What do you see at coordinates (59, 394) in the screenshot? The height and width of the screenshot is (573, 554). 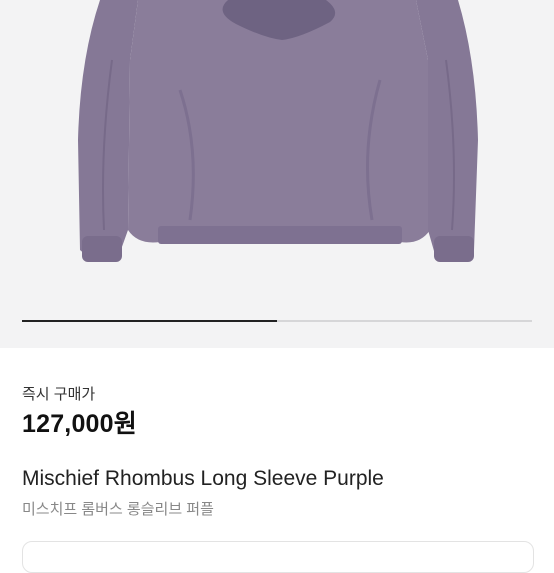 I see `instant-buy-price-label: 즉시 구매가` at bounding box center [59, 394].